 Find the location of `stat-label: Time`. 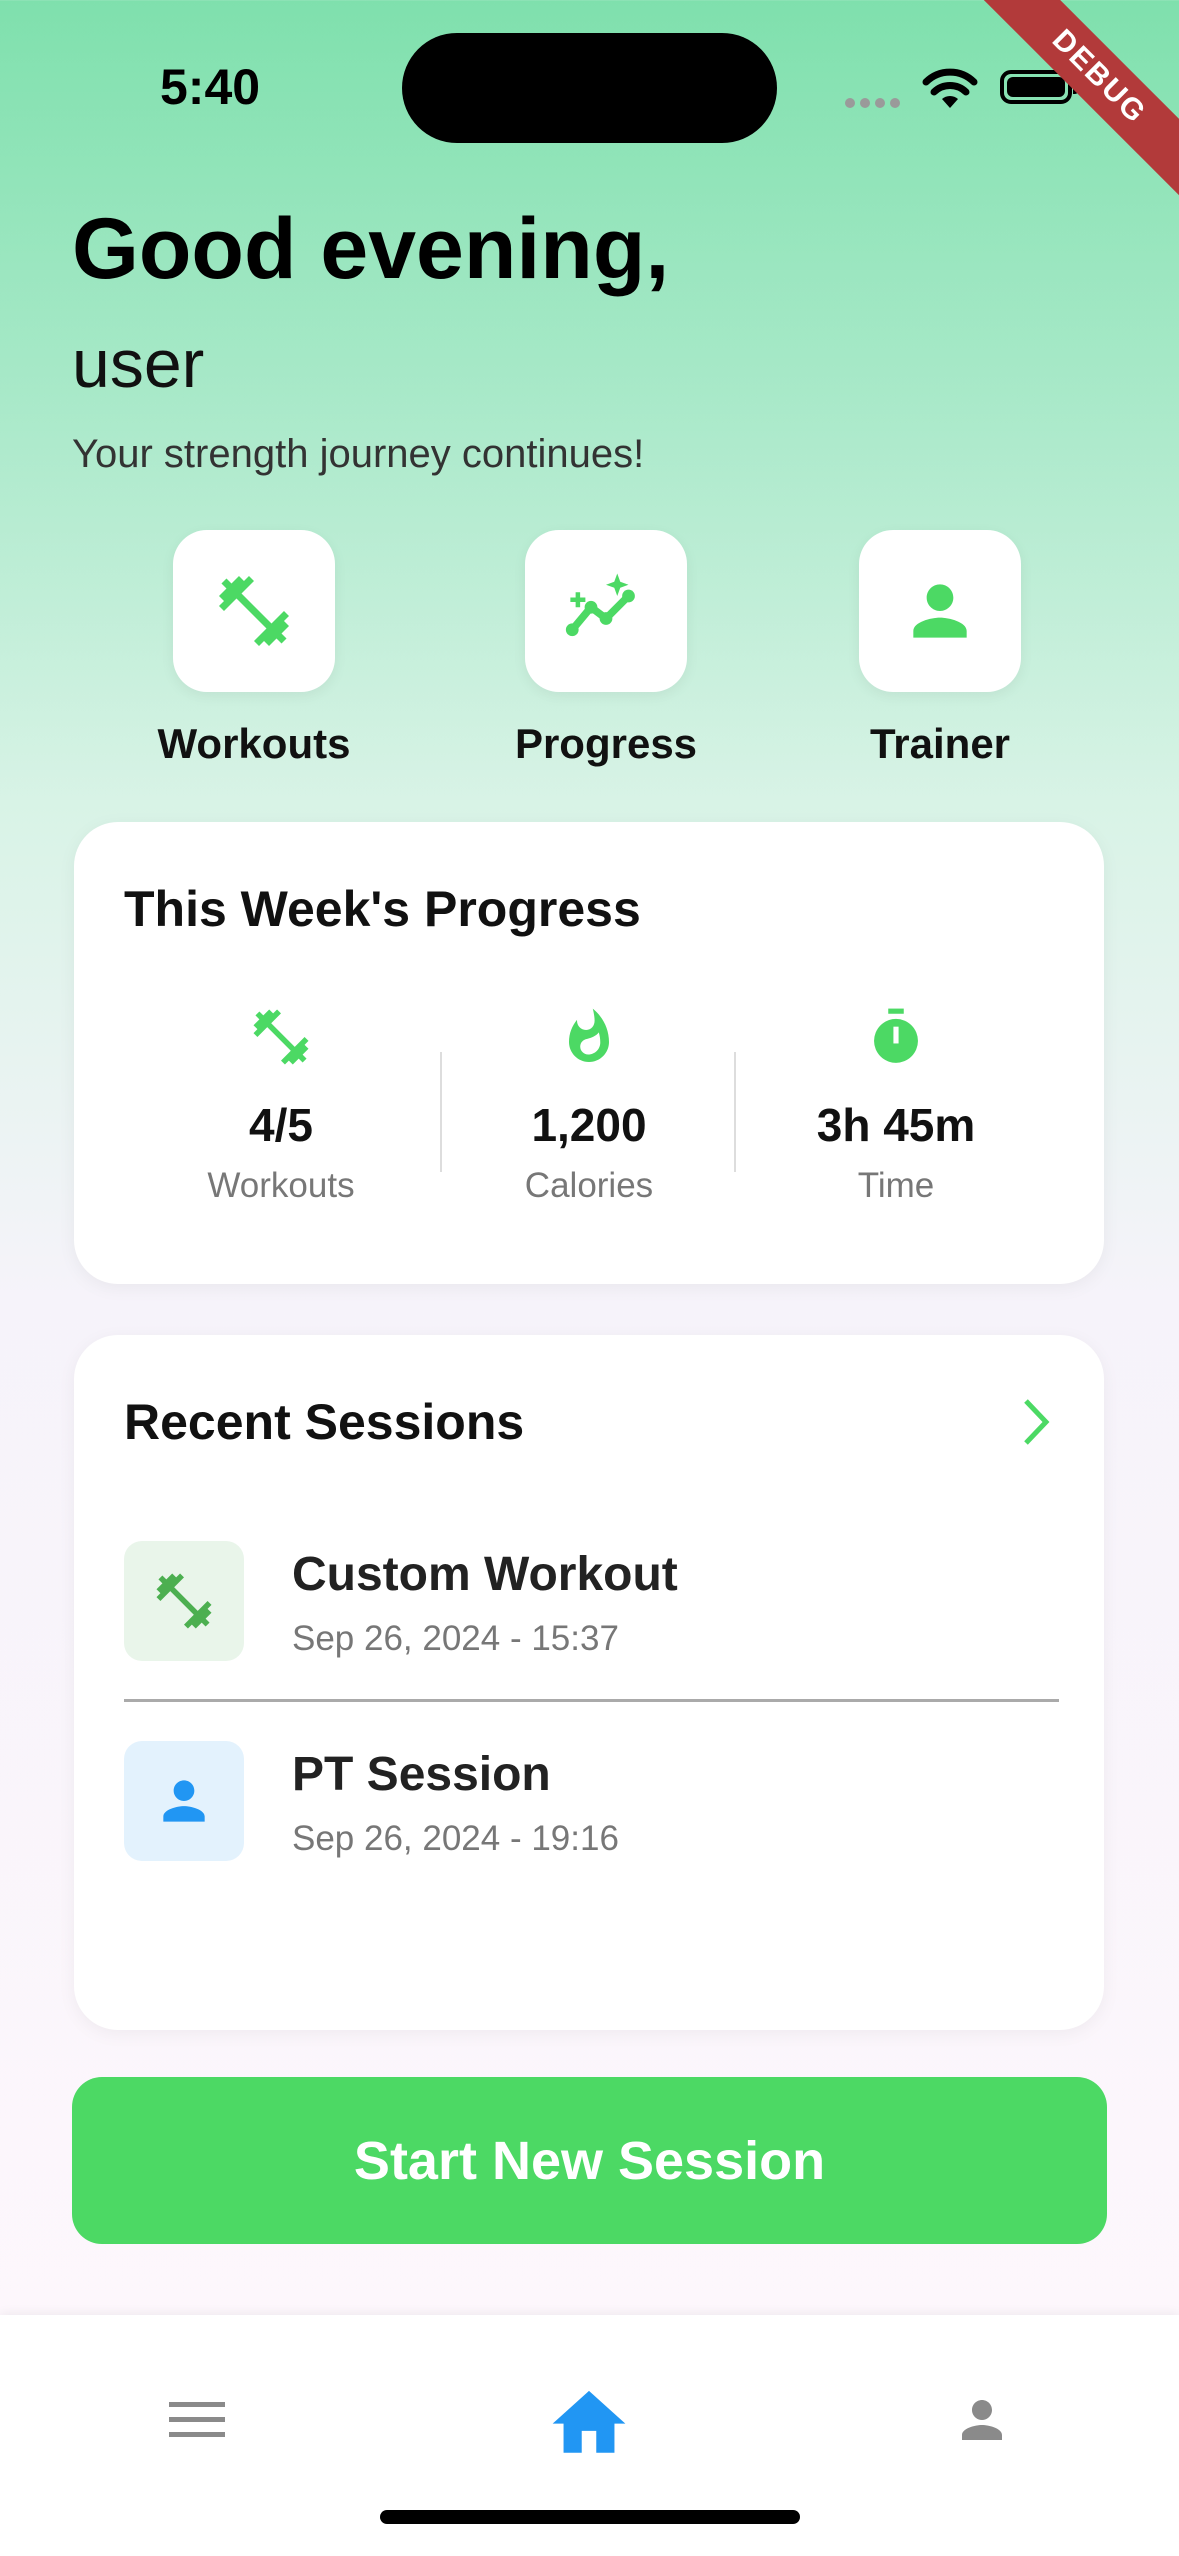

stat-label: Time is located at coordinates (896, 1185).